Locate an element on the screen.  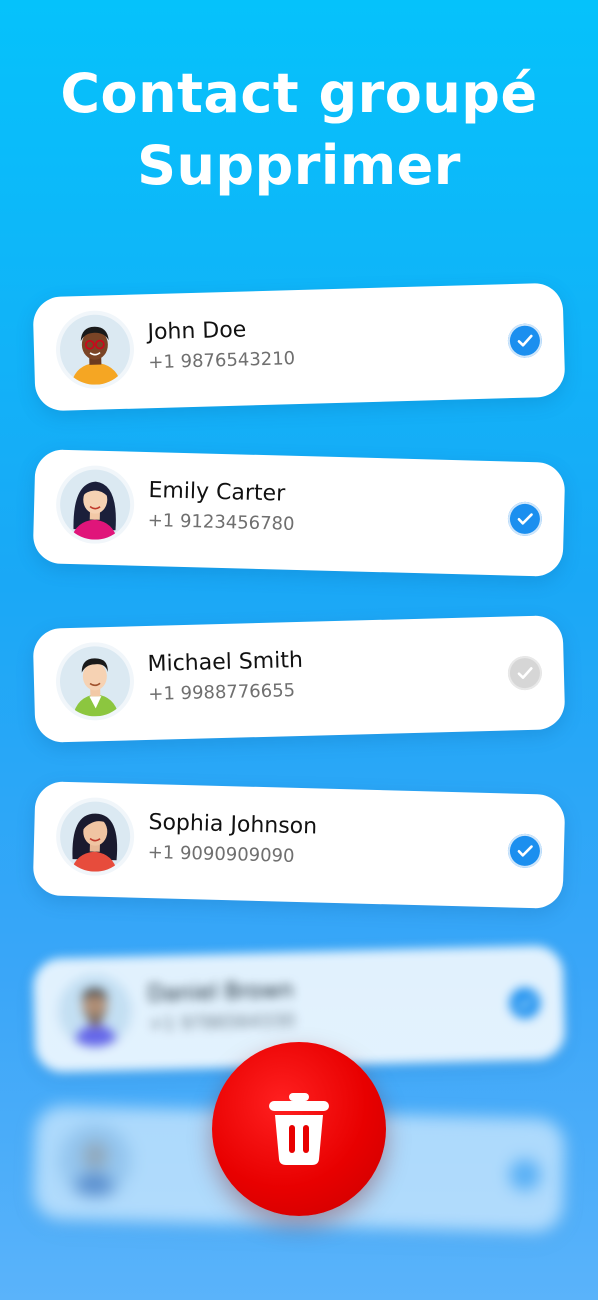
man-glasses-avatar is located at coordinates (95, 349).